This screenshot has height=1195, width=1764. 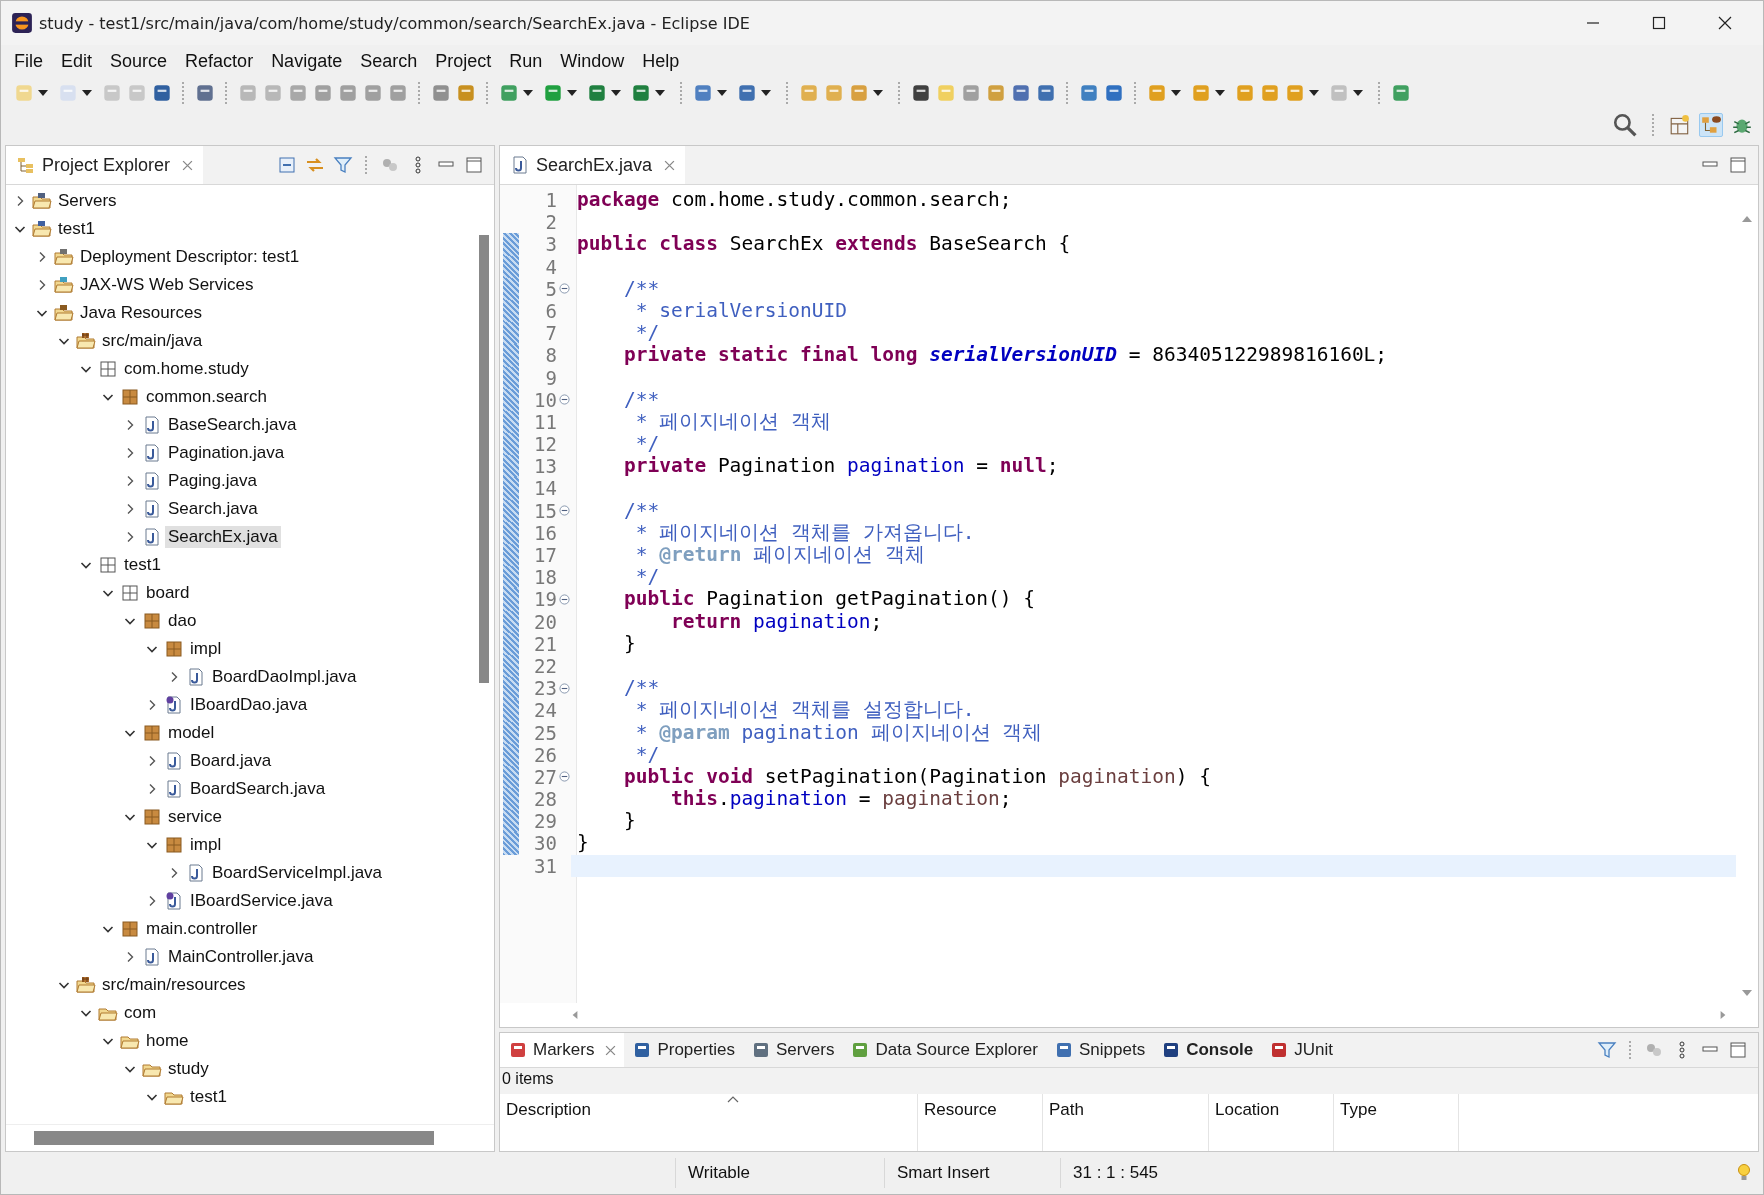 I want to click on tree-item: com, so click(x=140, y=1013).